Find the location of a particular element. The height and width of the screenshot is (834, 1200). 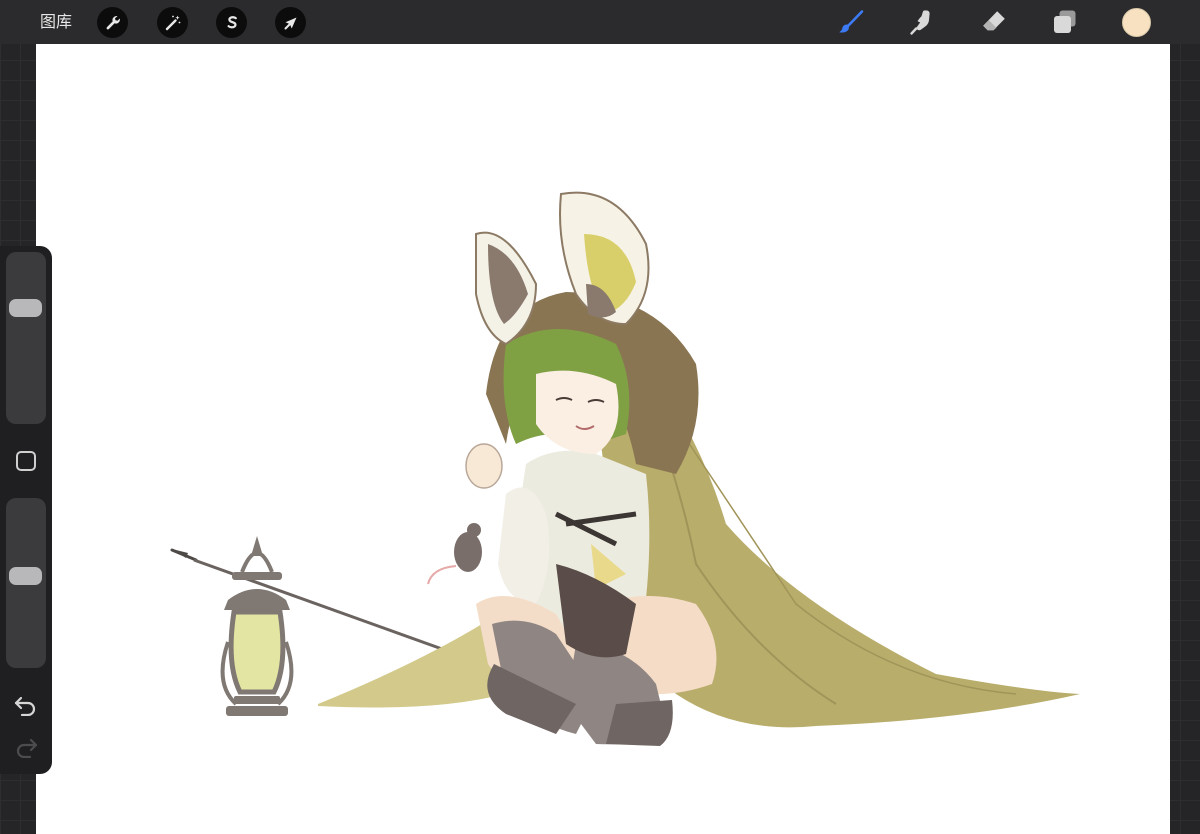

selection-button is located at coordinates (231, 22).